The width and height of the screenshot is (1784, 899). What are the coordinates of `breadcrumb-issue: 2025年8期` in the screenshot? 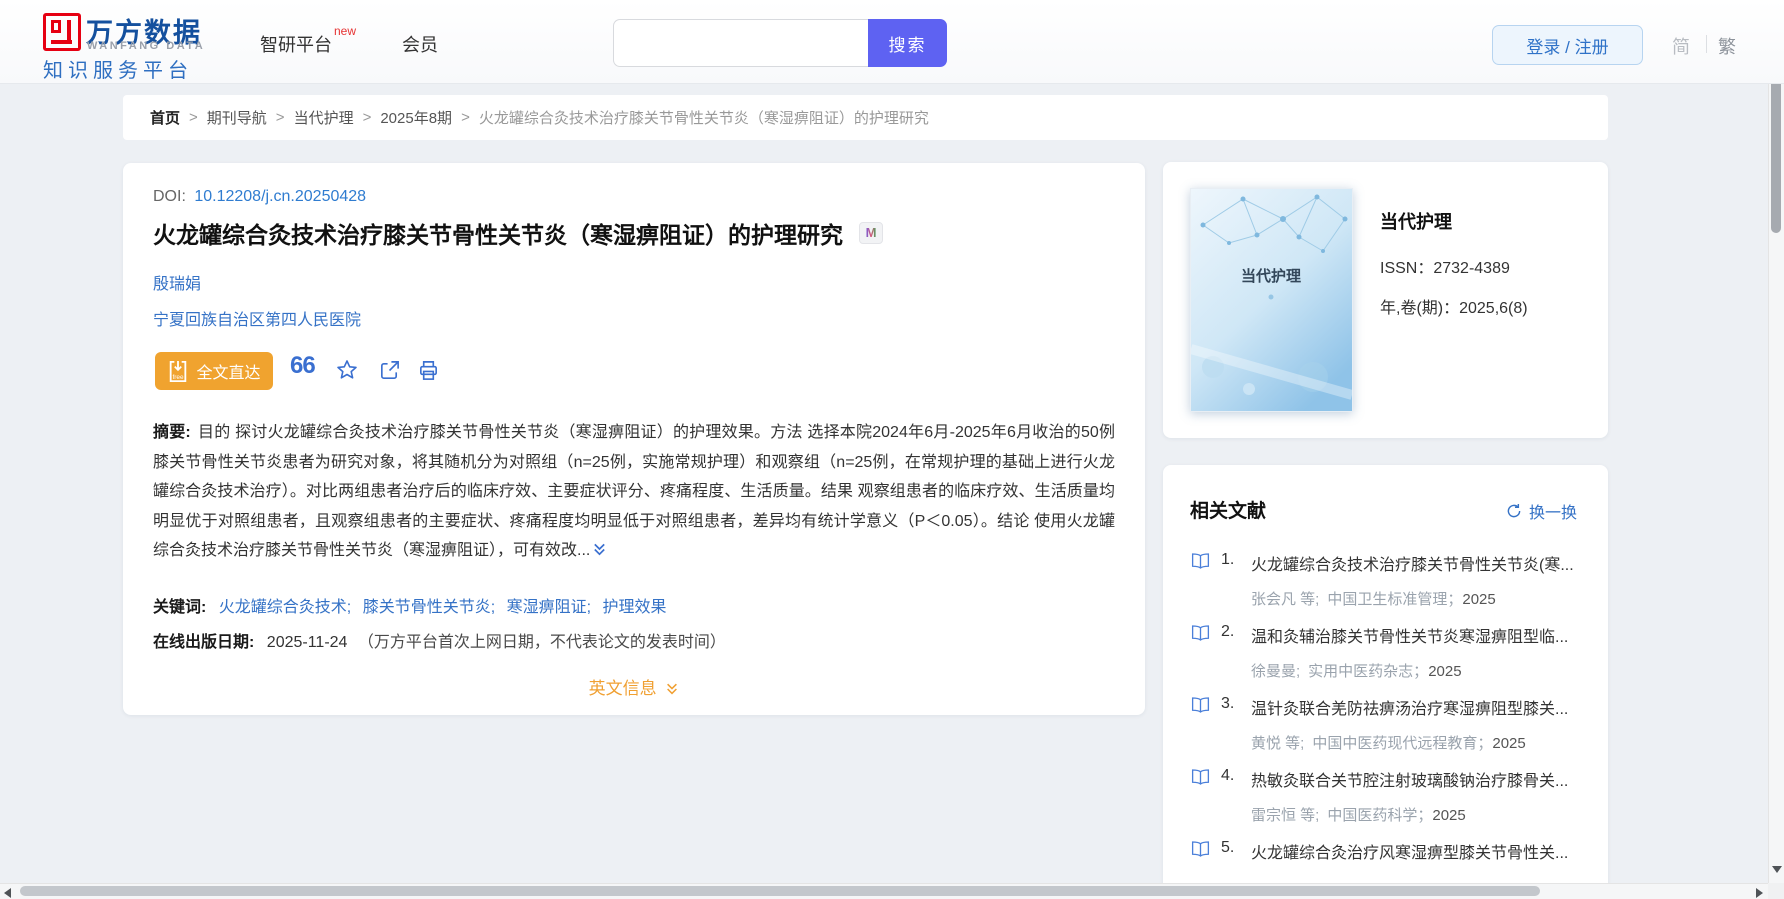 It's located at (416, 117).